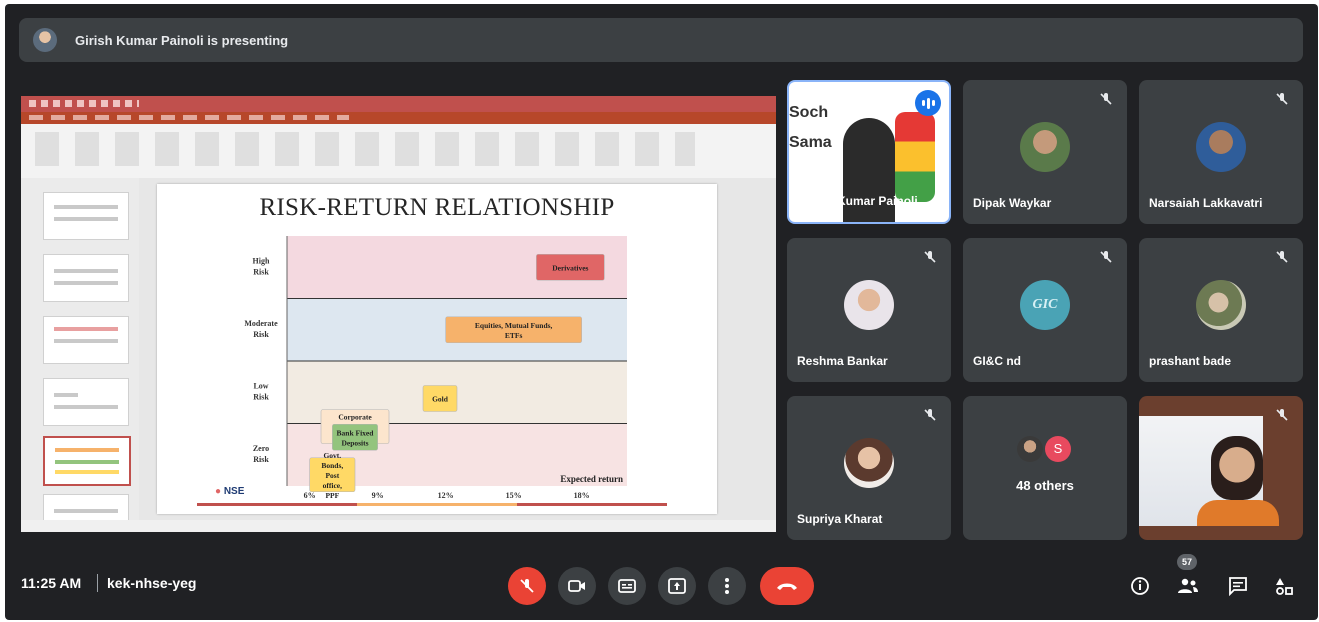  Describe the element at coordinates (51, 583) in the screenshot. I see `clock: 11:25 AM` at that location.